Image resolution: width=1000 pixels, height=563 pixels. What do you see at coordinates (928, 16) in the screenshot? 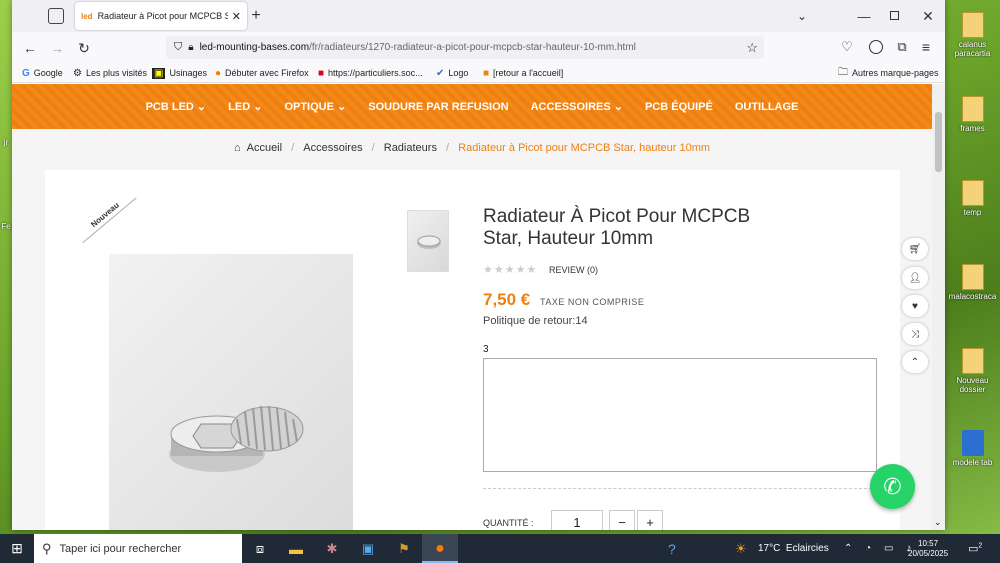
I see `close-window-icon: ✕` at bounding box center [928, 16].